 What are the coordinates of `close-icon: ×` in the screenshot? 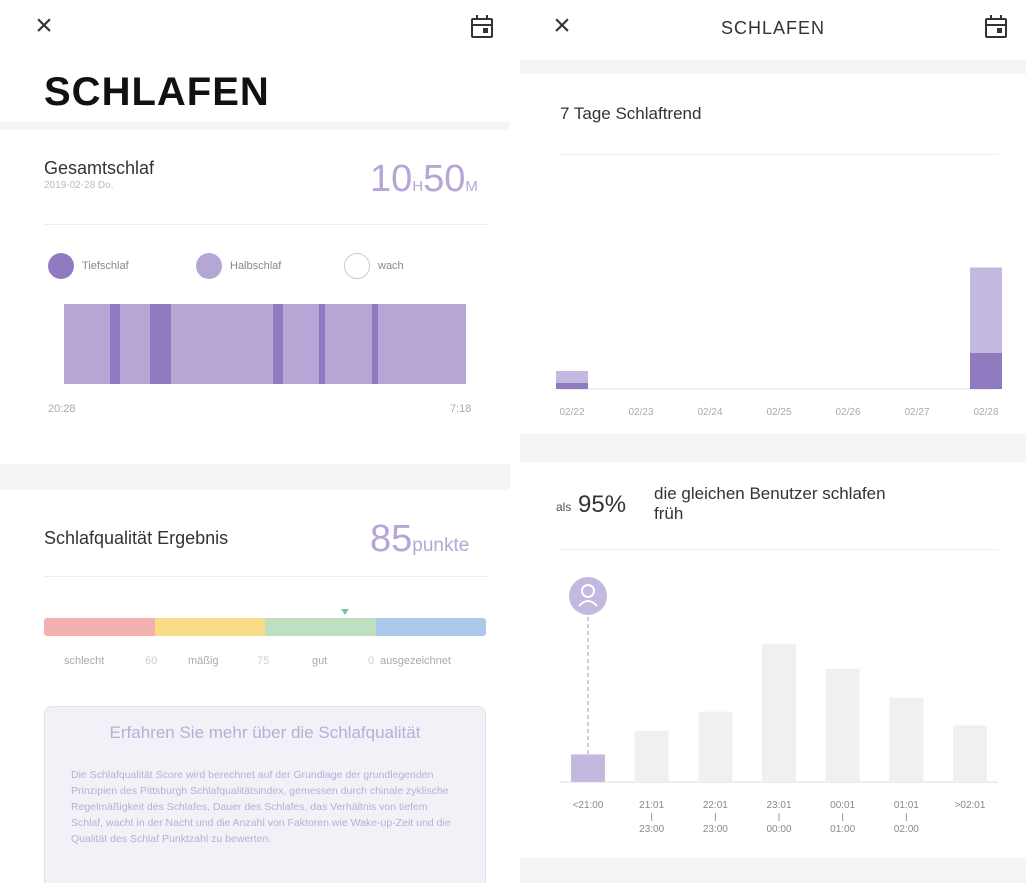 It's located at (44, 25).